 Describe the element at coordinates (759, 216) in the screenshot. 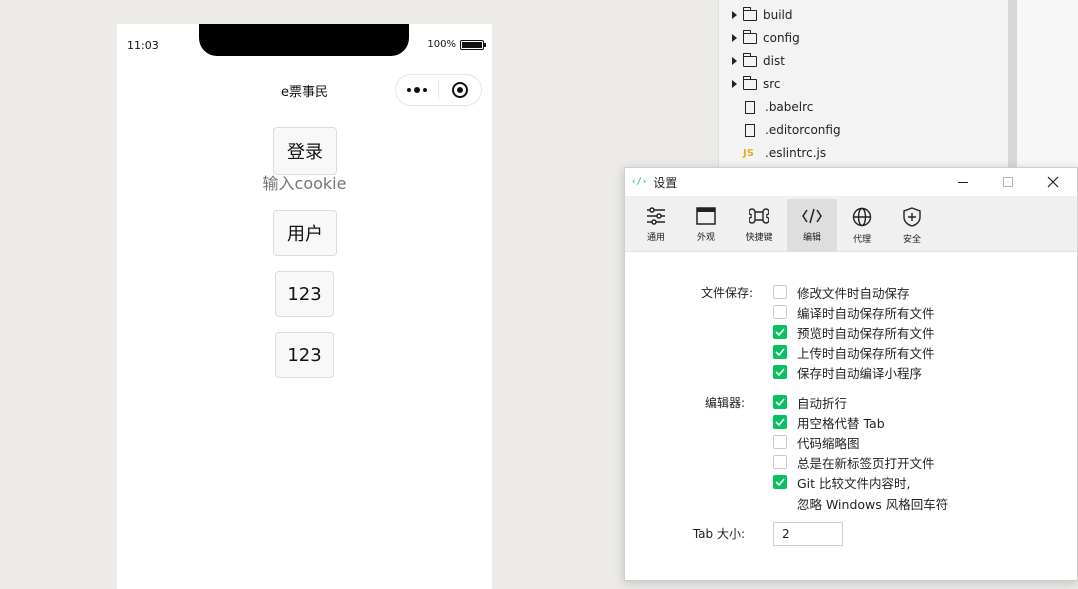

I see `command-icon` at that location.